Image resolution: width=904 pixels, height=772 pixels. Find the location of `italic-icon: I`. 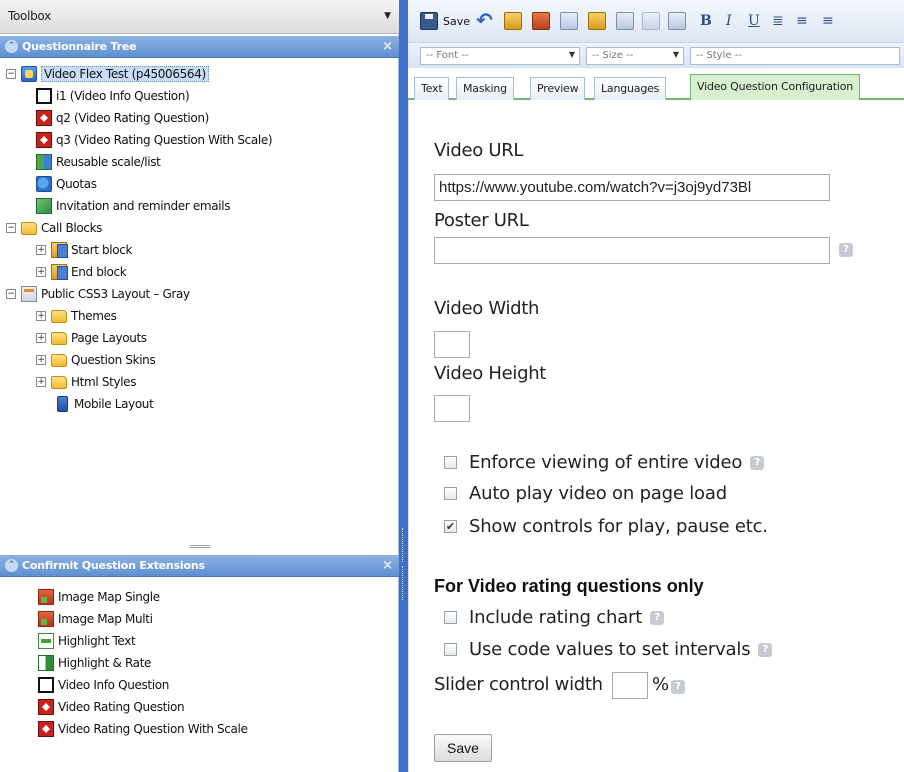

italic-icon: I is located at coordinates (729, 21).